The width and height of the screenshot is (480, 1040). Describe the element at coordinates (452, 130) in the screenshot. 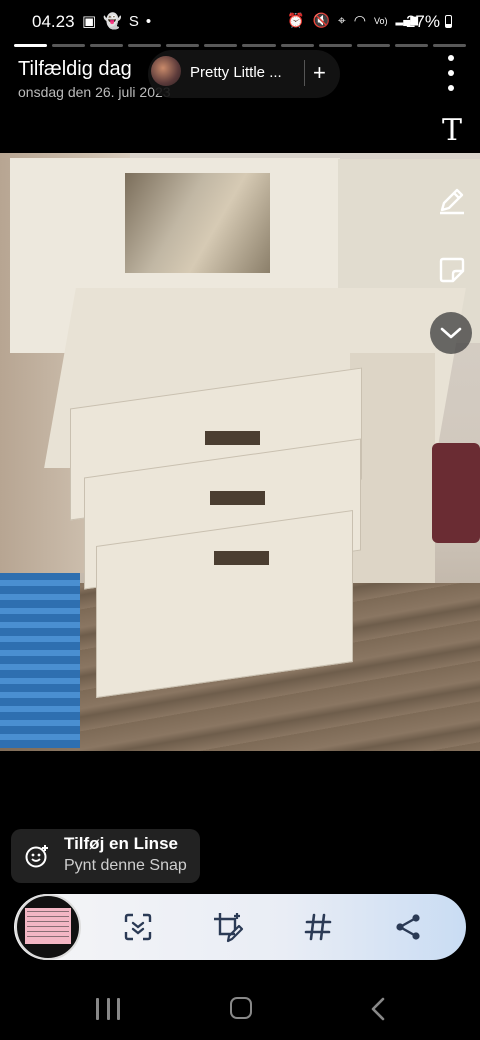

I see `text-tool-icon: T` at that location.